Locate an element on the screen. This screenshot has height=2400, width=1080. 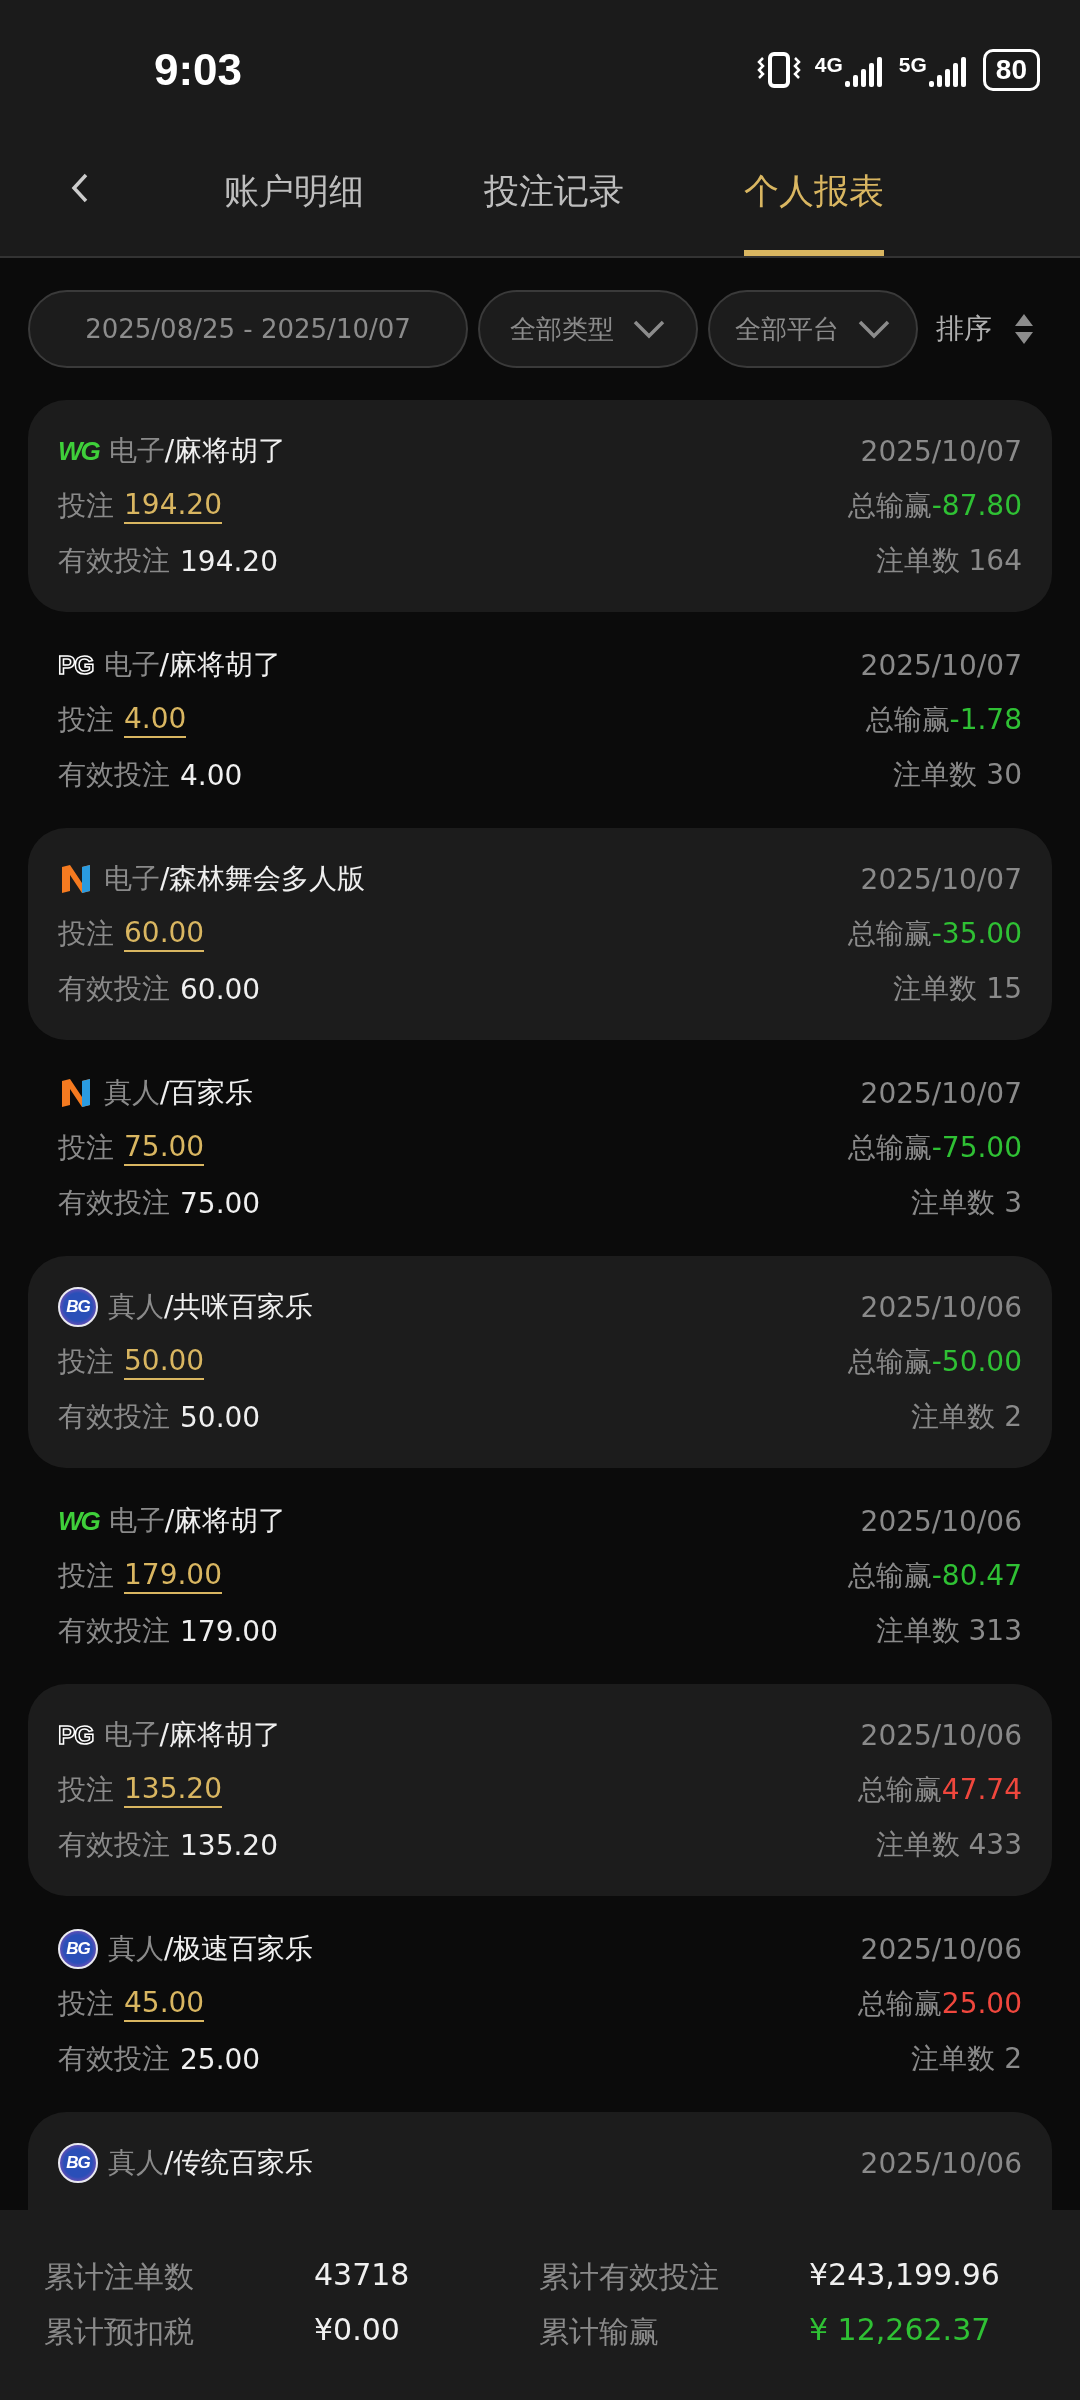
net-amount: -87.80 is located at coordinates (976, 505).